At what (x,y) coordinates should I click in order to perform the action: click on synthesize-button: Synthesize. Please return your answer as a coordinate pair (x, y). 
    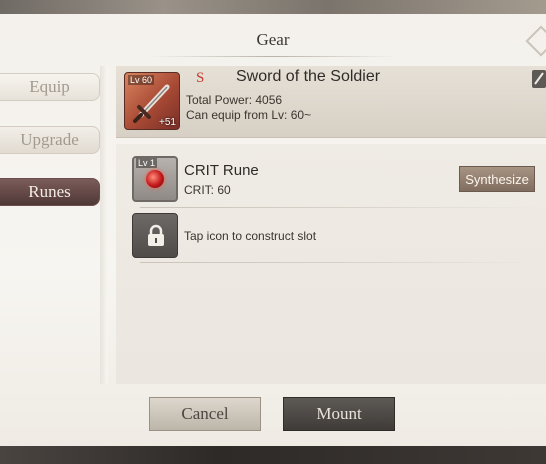
    Looking at the image, I should click on (497, 179).